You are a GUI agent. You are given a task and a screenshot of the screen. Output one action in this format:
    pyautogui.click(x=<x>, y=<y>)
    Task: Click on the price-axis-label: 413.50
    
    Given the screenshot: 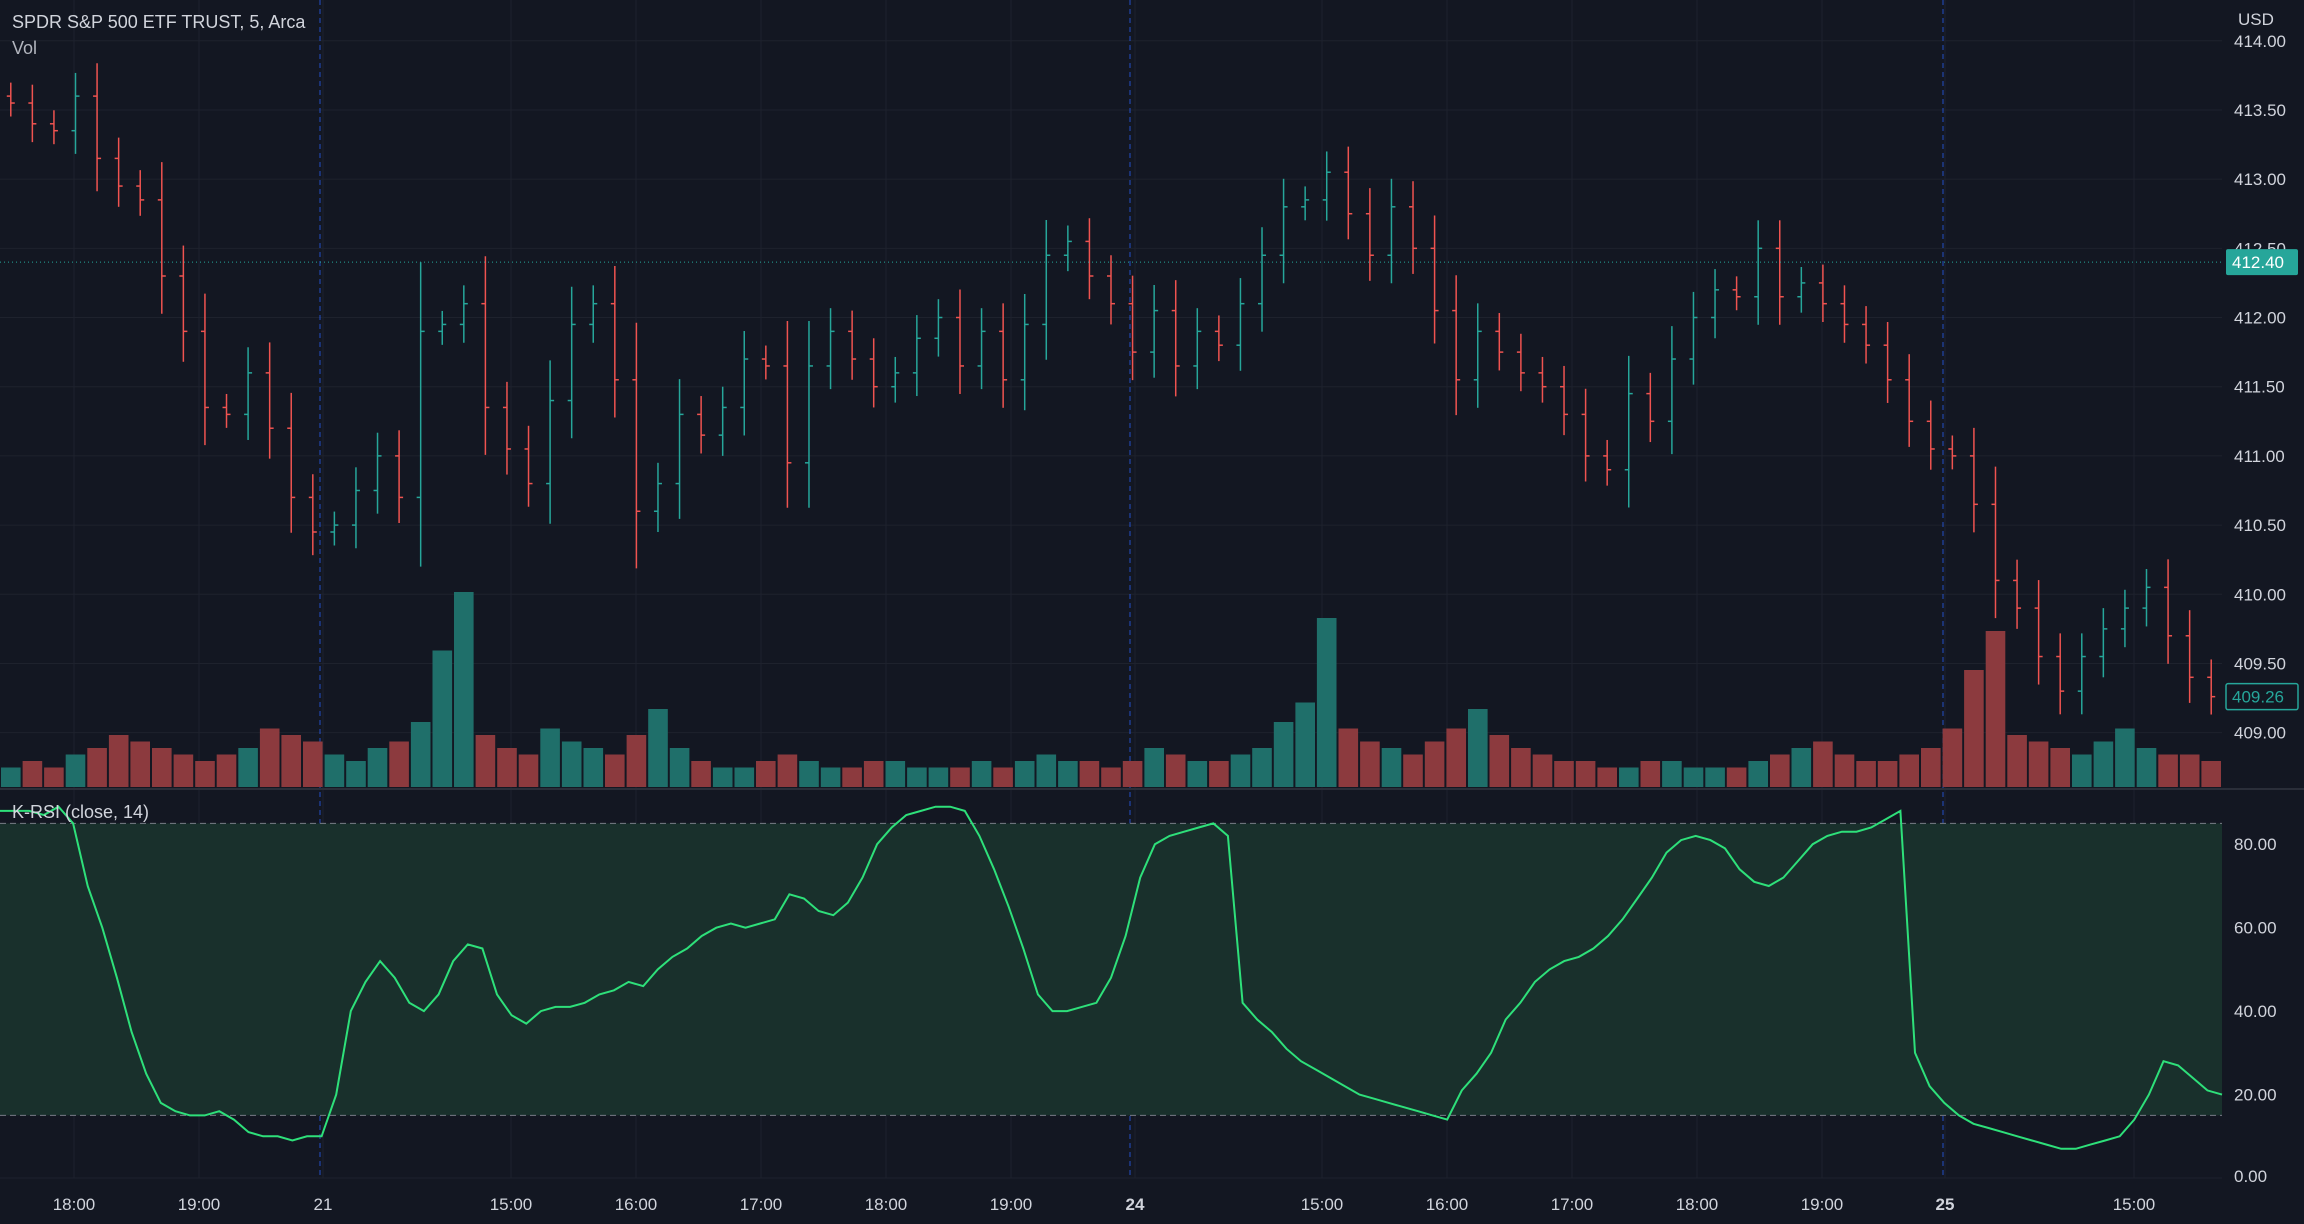 What is the action you would take?
    pyautogui.click(x=2260, y=110)
    